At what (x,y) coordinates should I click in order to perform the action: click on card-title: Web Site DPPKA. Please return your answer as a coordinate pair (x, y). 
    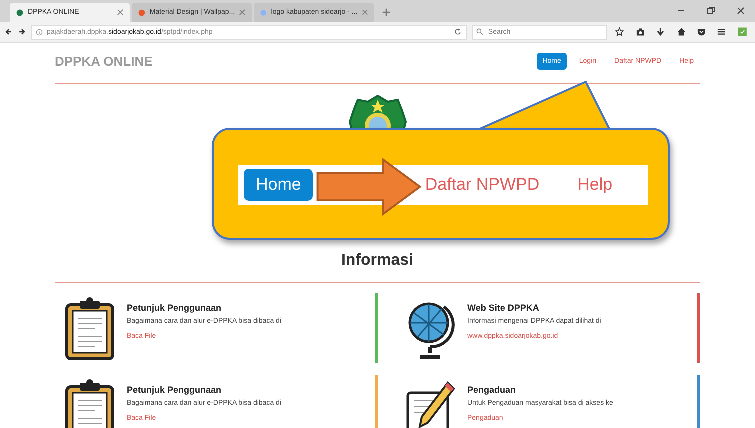
    Looking at the image, I should click on (504, 308).